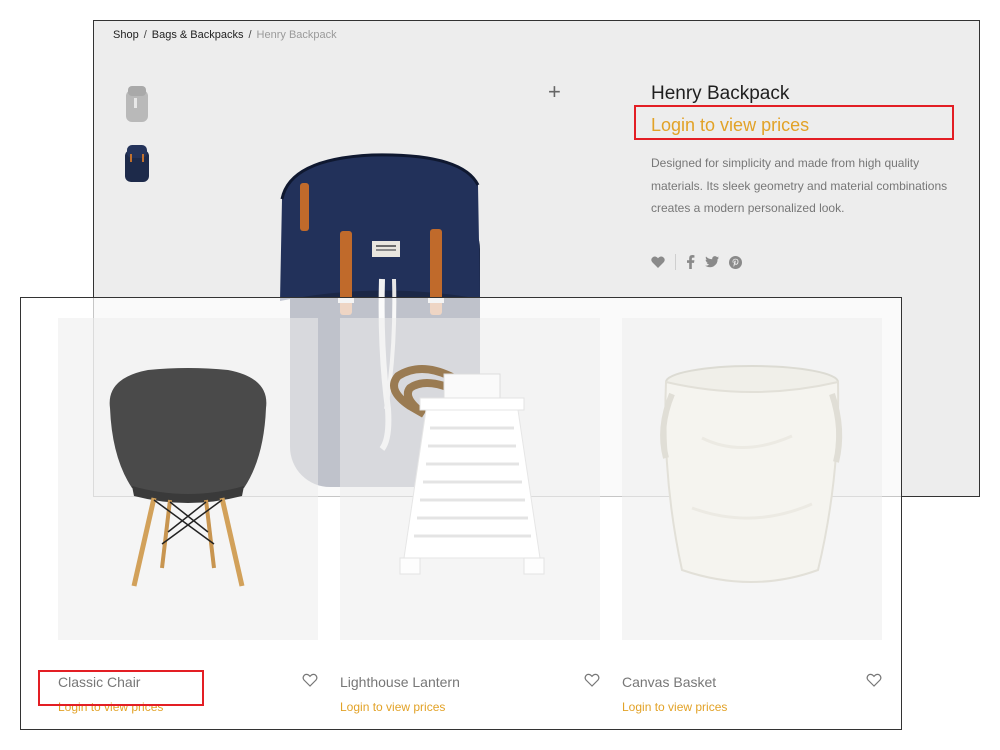 The image size is (1000, 750). What do you see at coordinates (658, 262) in the screenshot?
I see `heart-icon` at bounding box center [658, 262].